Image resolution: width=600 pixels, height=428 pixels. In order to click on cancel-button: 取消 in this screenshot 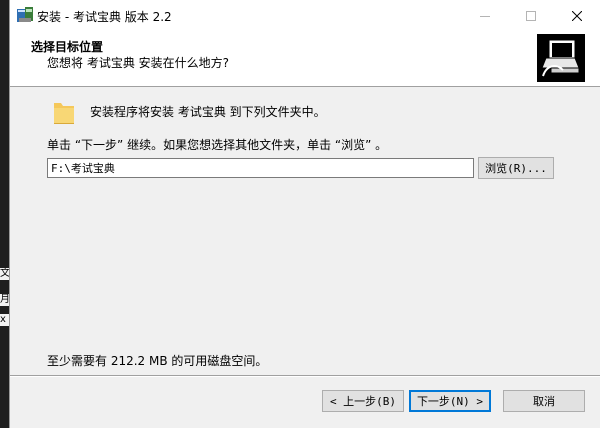, I will do `click(544, 401)`.